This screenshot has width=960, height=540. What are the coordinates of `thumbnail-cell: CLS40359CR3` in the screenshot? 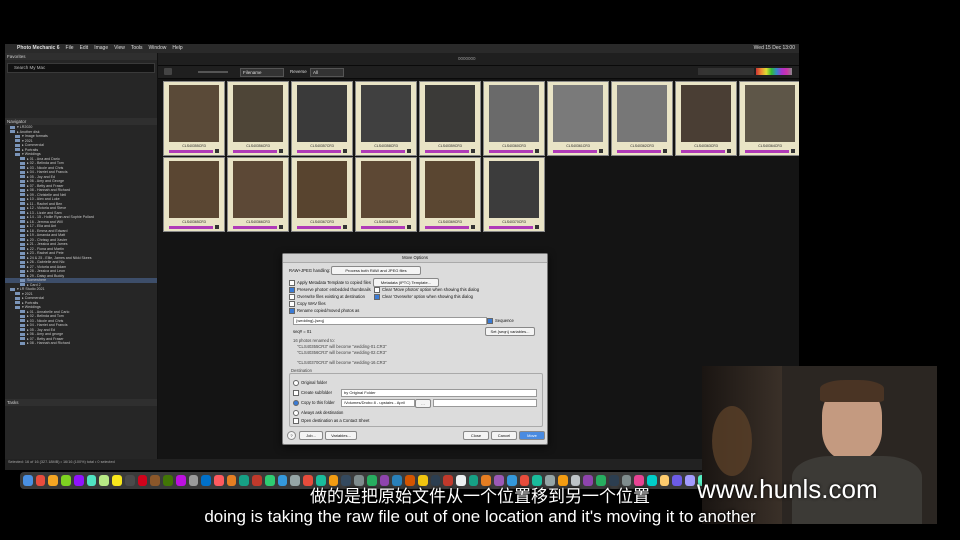 It's located at (450, 118).